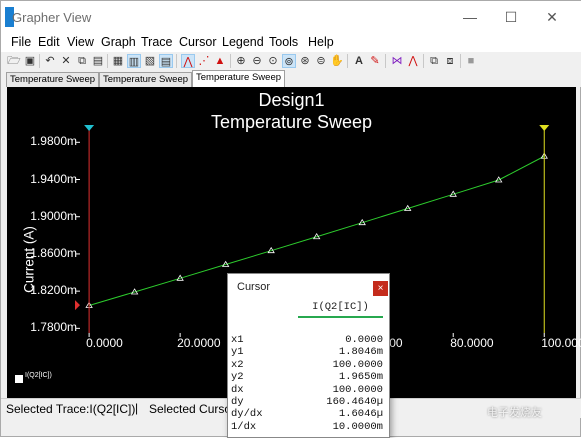 The width and height of the screenshot is (581, 438). I want to click on cursor-row-value: 100.0000, so click(357, 364).